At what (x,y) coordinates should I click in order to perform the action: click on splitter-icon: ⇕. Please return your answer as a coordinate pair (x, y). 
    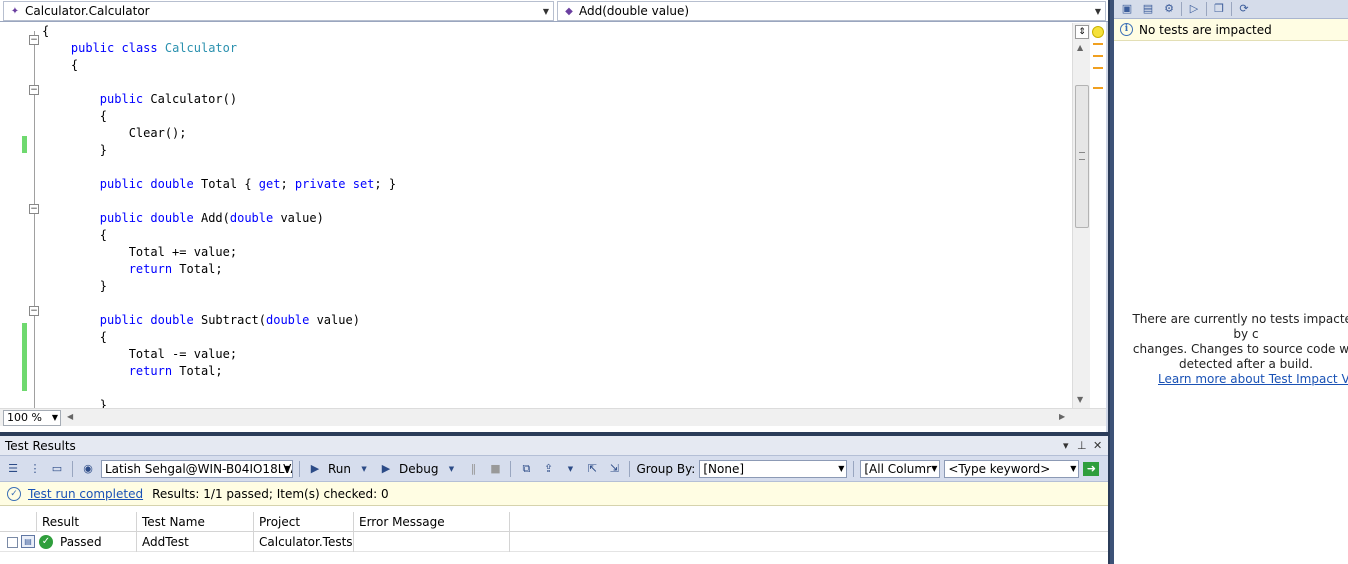
    Looking at the image, I should click on (1082, 32).